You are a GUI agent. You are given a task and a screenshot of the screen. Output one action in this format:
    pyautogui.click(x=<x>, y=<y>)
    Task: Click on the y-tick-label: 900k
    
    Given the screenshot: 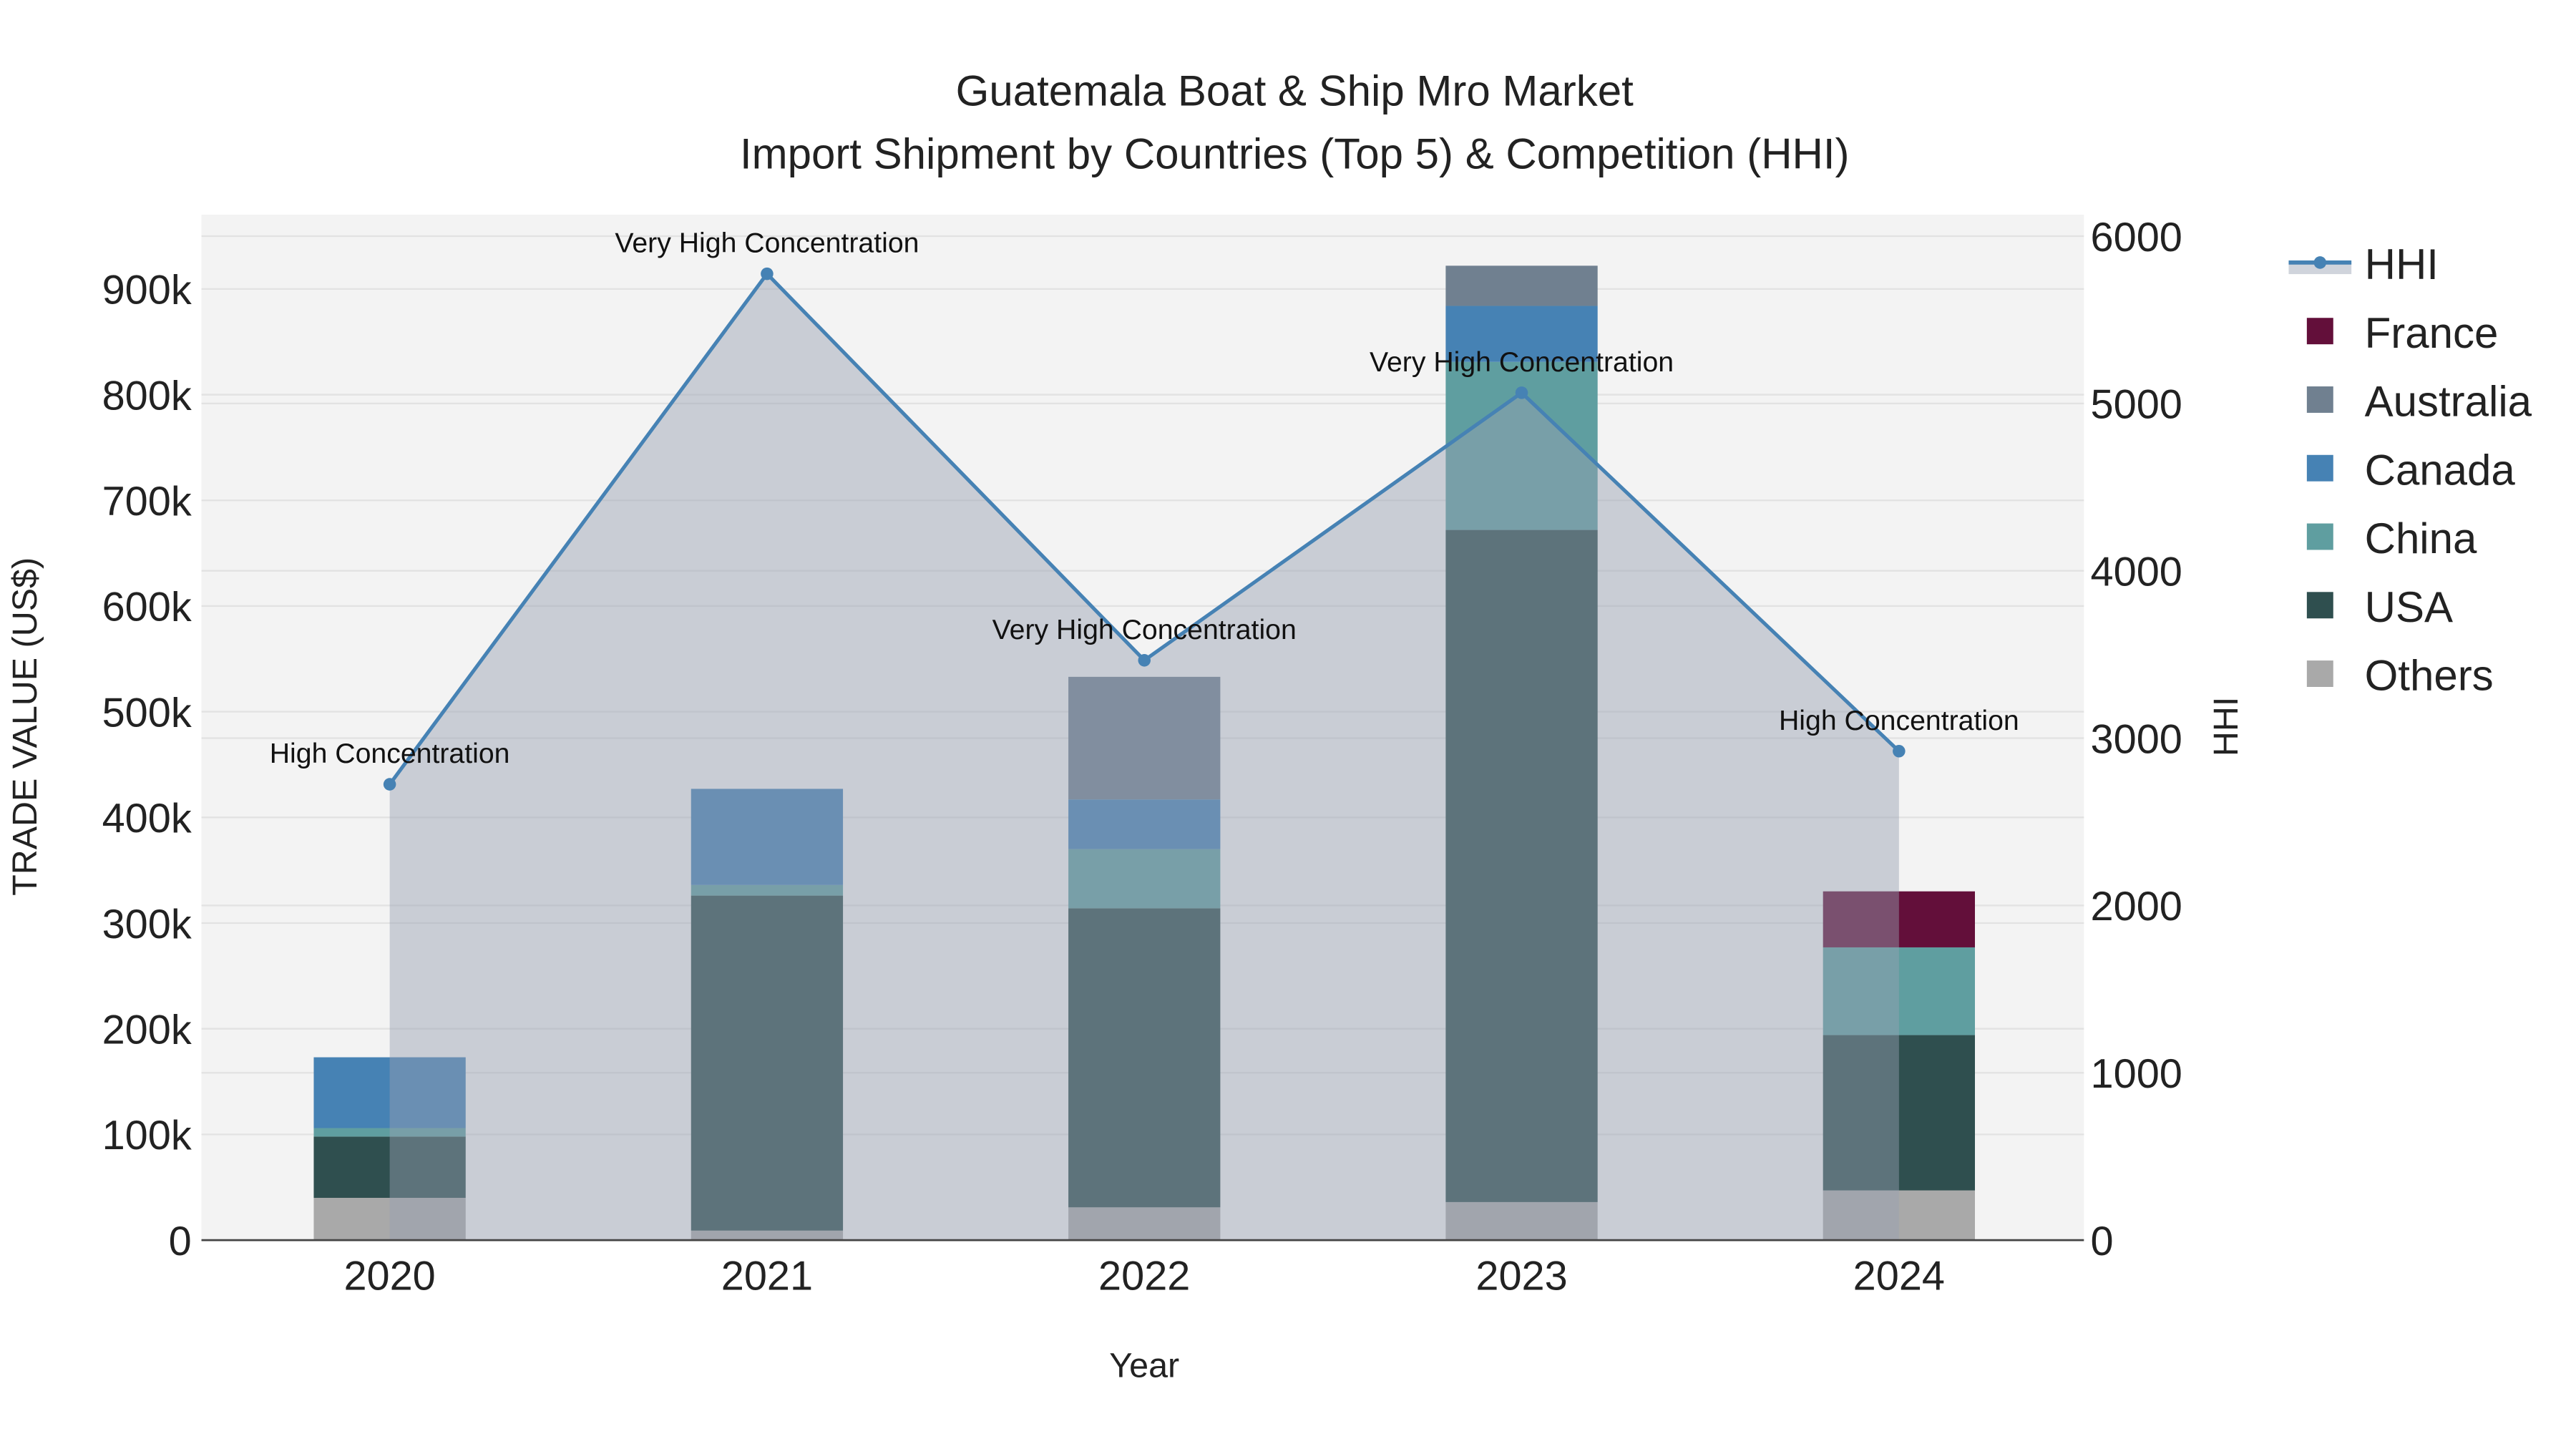 What is the action you would take?
    pyautogui.click(x=147, y=290)
    